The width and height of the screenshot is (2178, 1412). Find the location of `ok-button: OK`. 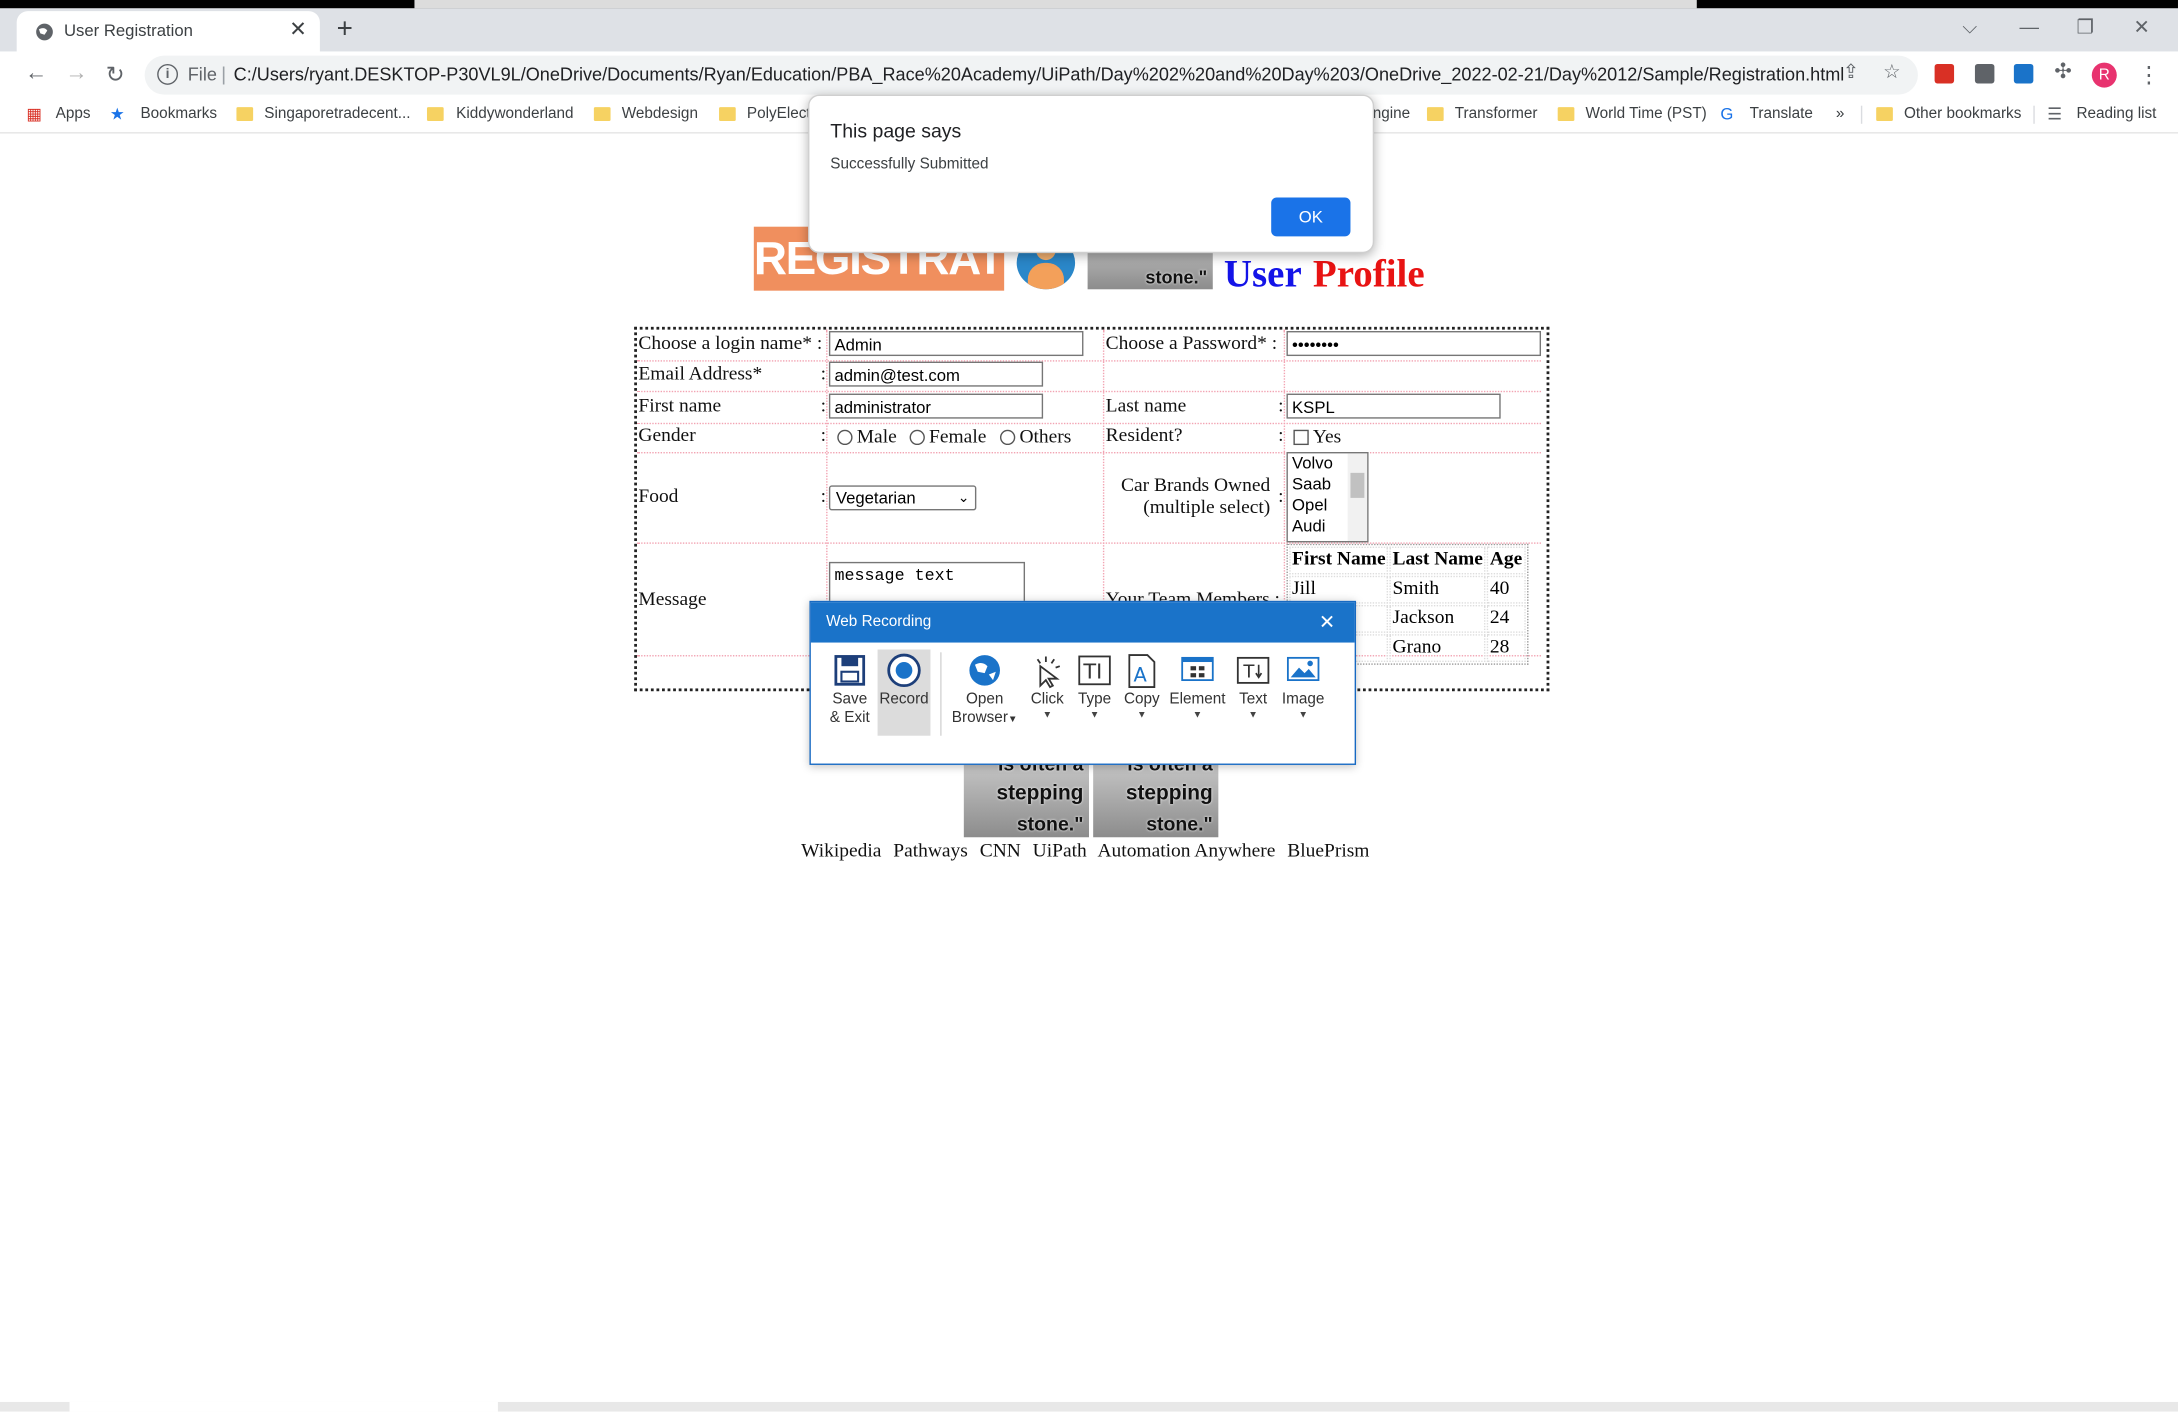

ok-button: OK is located at coordinates (1311, 217).